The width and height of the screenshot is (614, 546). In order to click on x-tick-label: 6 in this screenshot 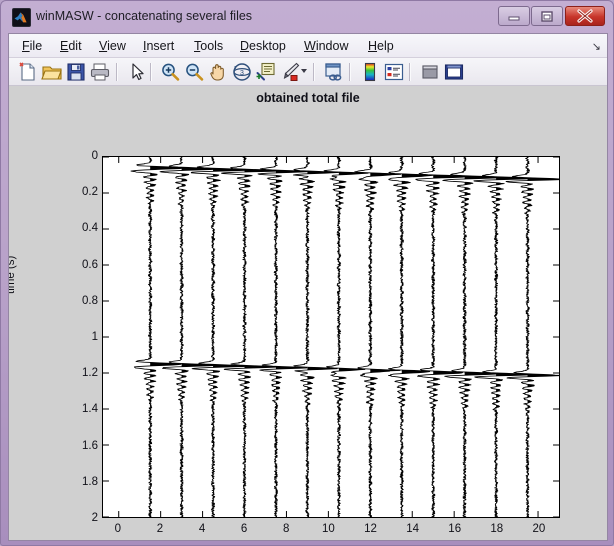, I will do `click(244, 529)`.